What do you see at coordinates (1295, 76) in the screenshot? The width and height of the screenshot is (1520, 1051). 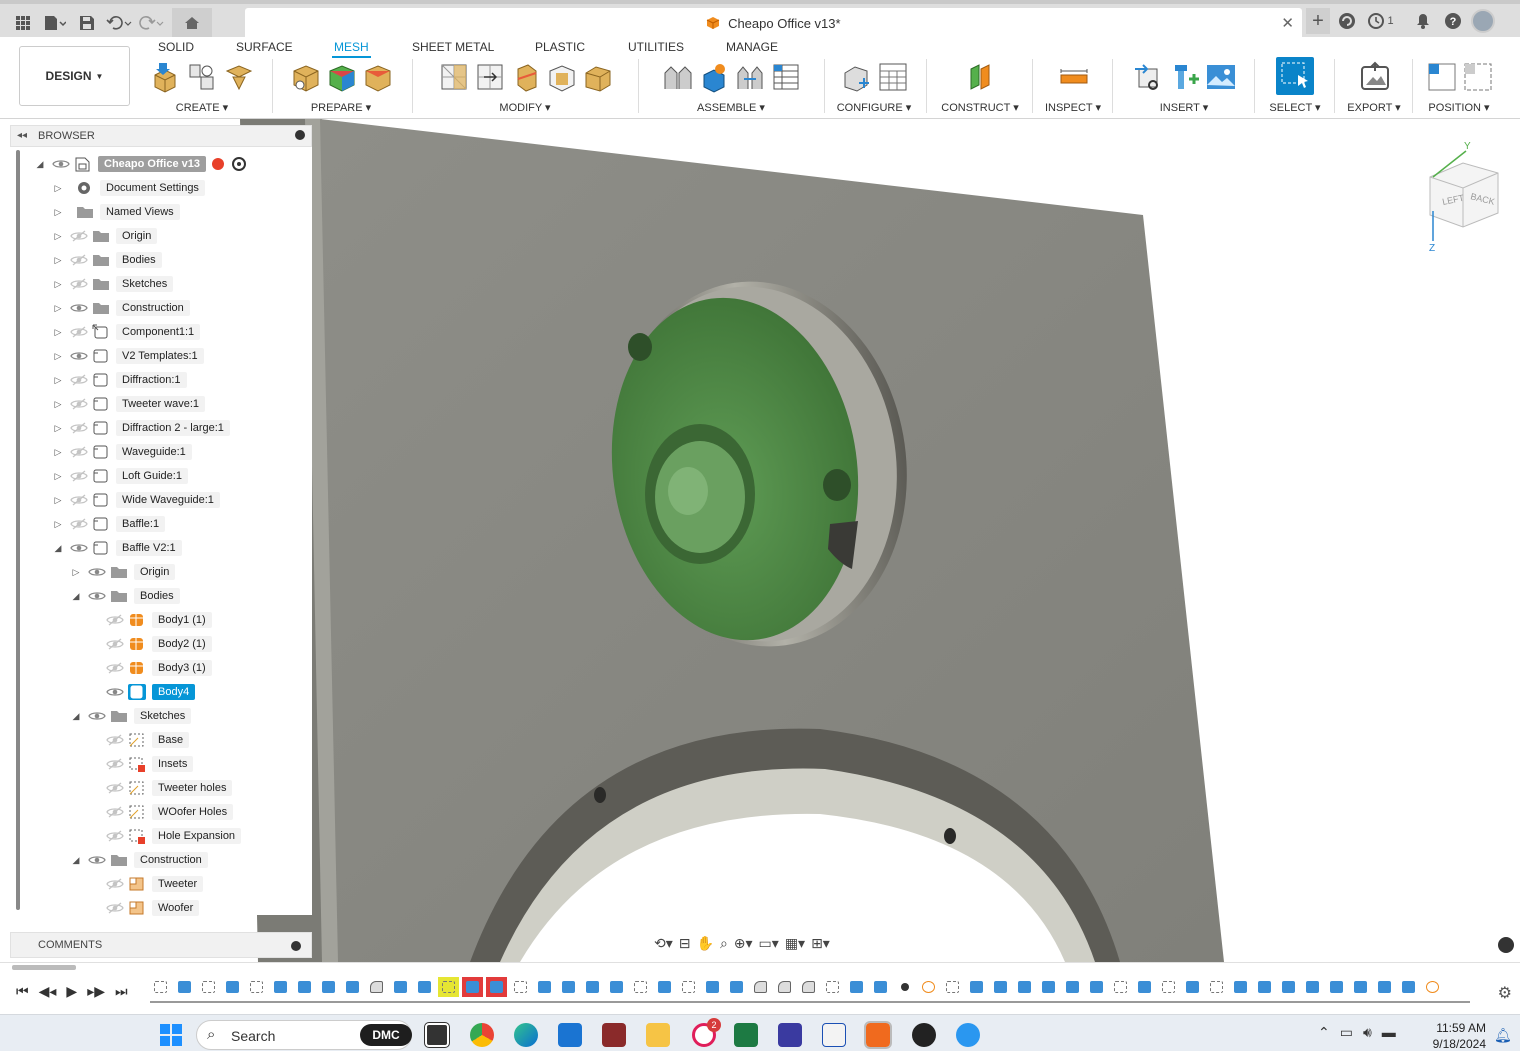 I see `select-icon` at bounding box center [1295, 76].